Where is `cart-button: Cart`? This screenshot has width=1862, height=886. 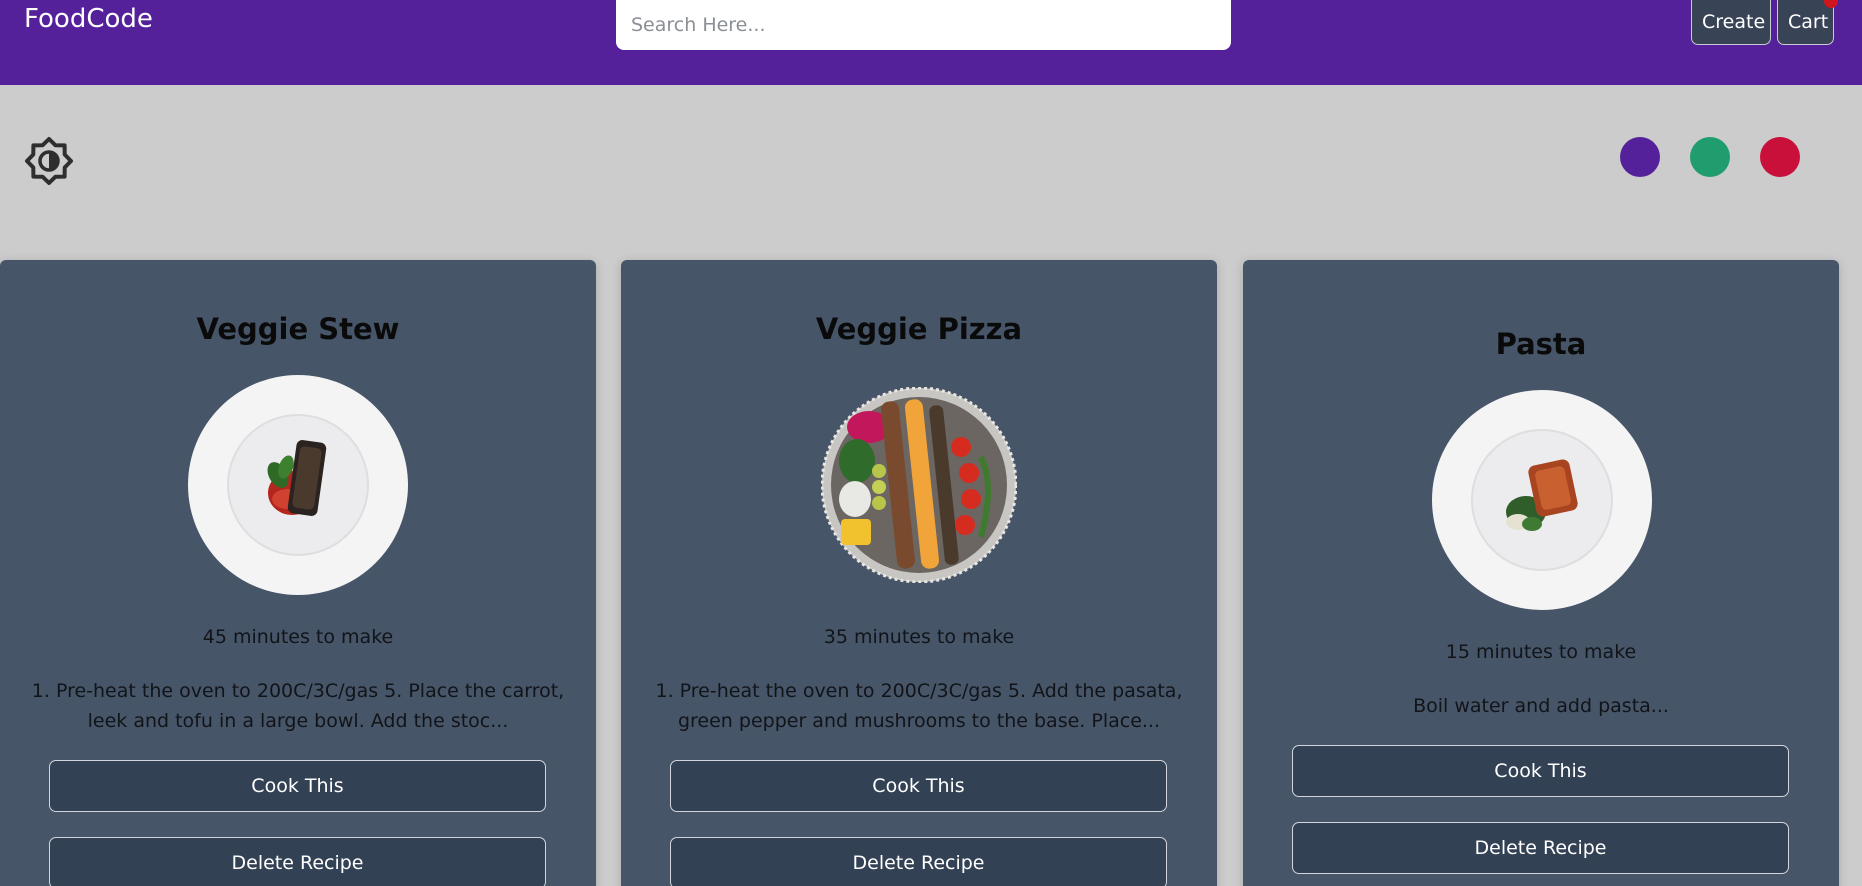
cart-button: Cart is located at coordinates (1805, 22).